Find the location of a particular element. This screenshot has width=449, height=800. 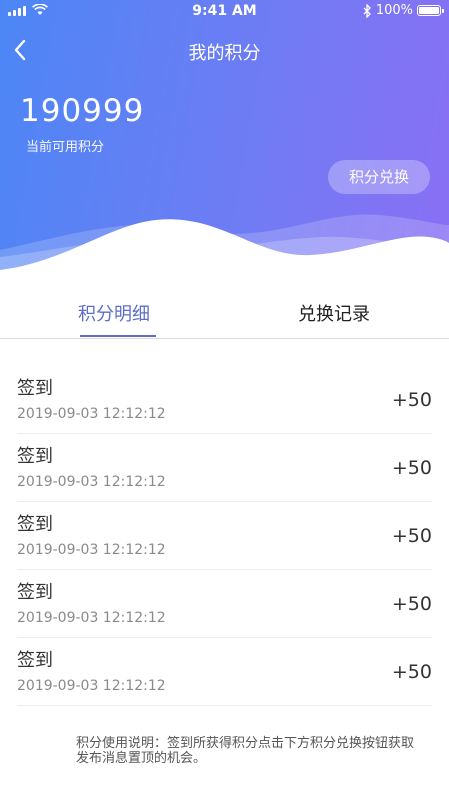

page-title: 我的积分 is located at coordinates (224, 53).